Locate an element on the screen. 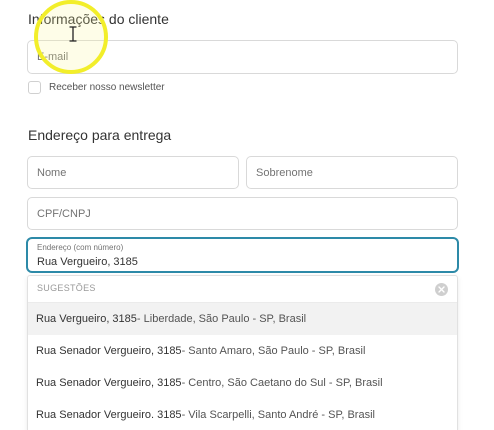  suggestion-street: Rua Senador Vergueiro. 3185 is located at coordinates (109, 415).